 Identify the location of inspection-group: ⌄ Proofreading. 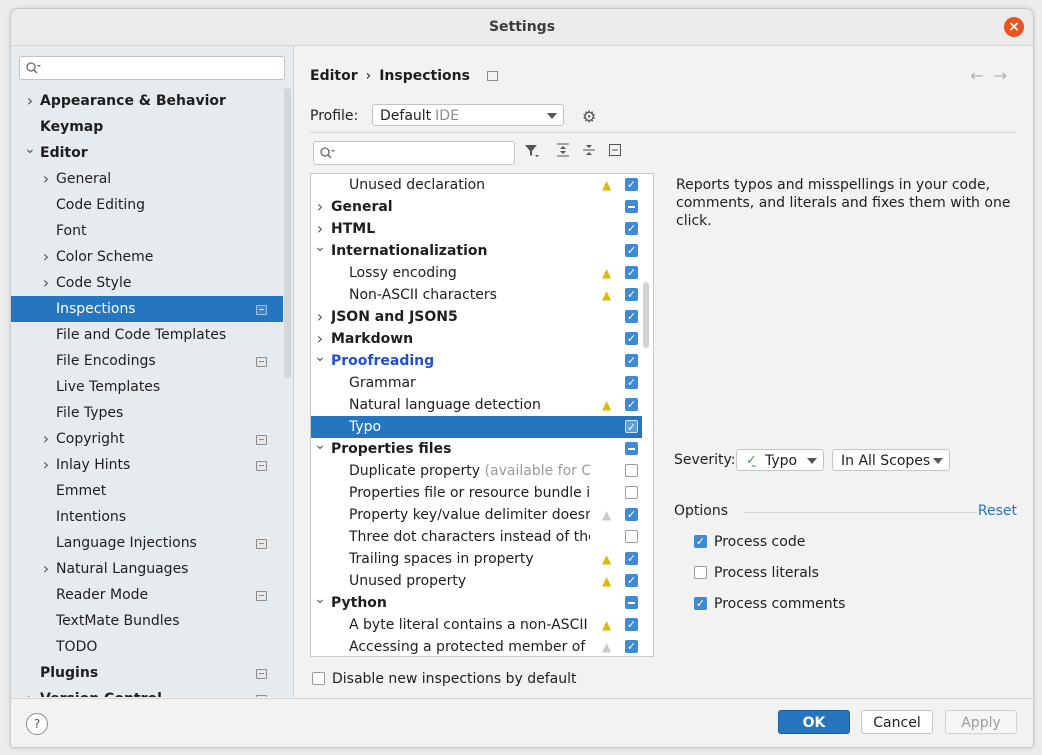
(476, 360).